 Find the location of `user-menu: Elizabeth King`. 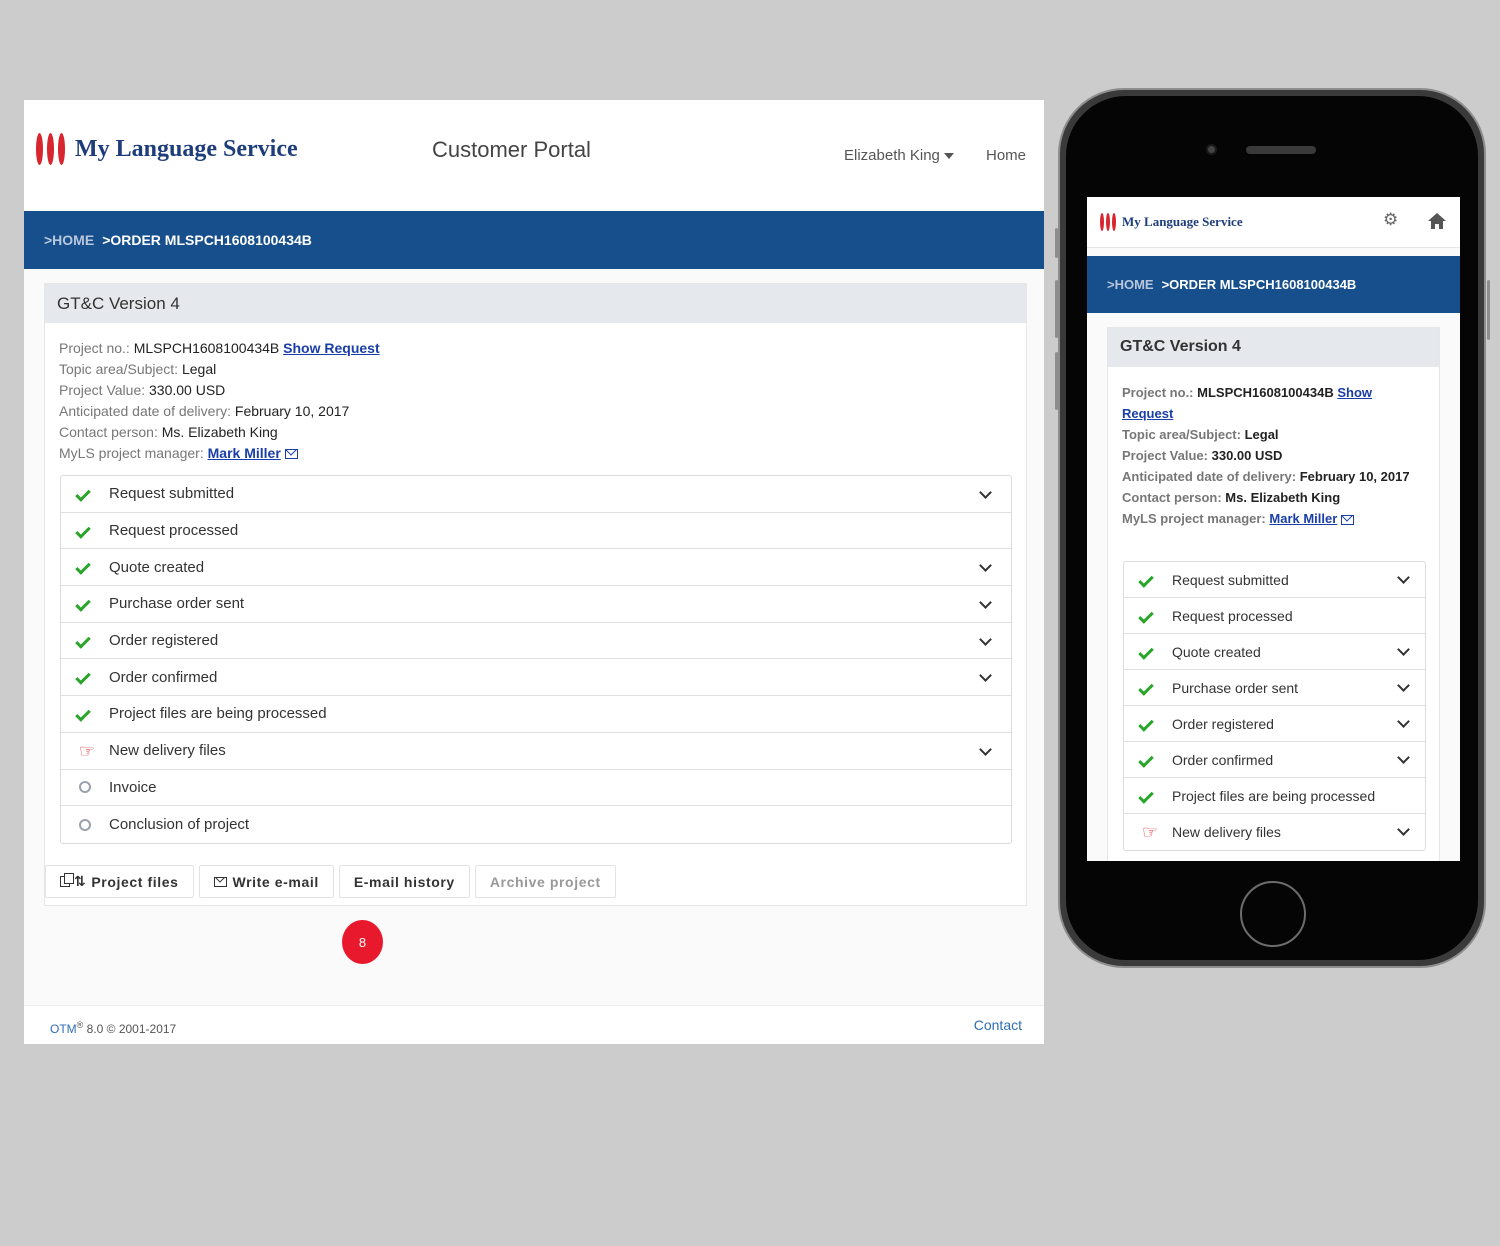

user-menu: Elizabeth King is located at coordinates (899, 155).